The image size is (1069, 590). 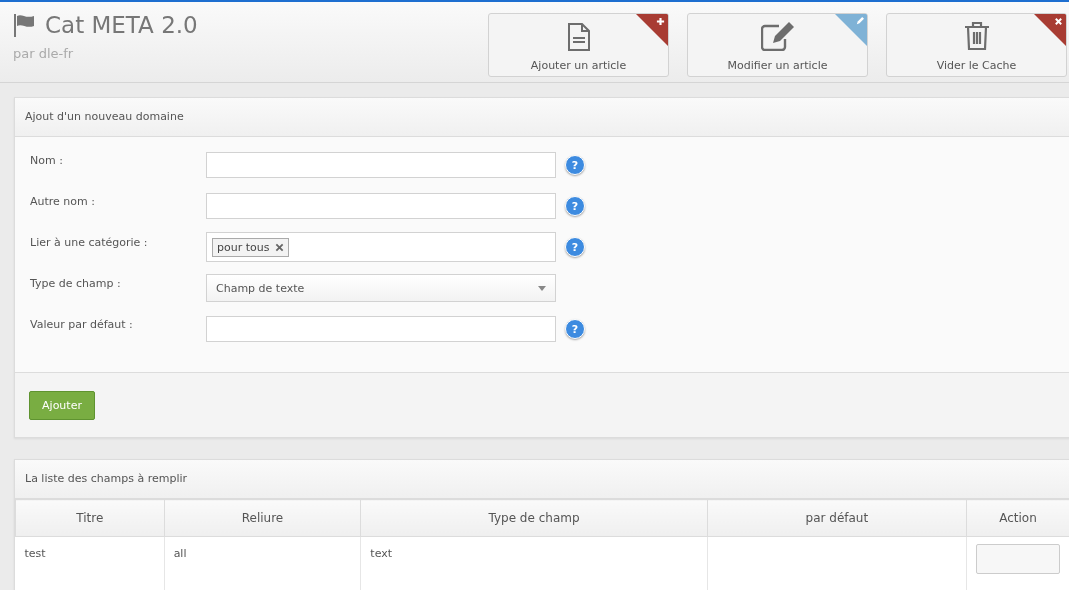 I want to click on remove-icon, so click(x=280, y=247).